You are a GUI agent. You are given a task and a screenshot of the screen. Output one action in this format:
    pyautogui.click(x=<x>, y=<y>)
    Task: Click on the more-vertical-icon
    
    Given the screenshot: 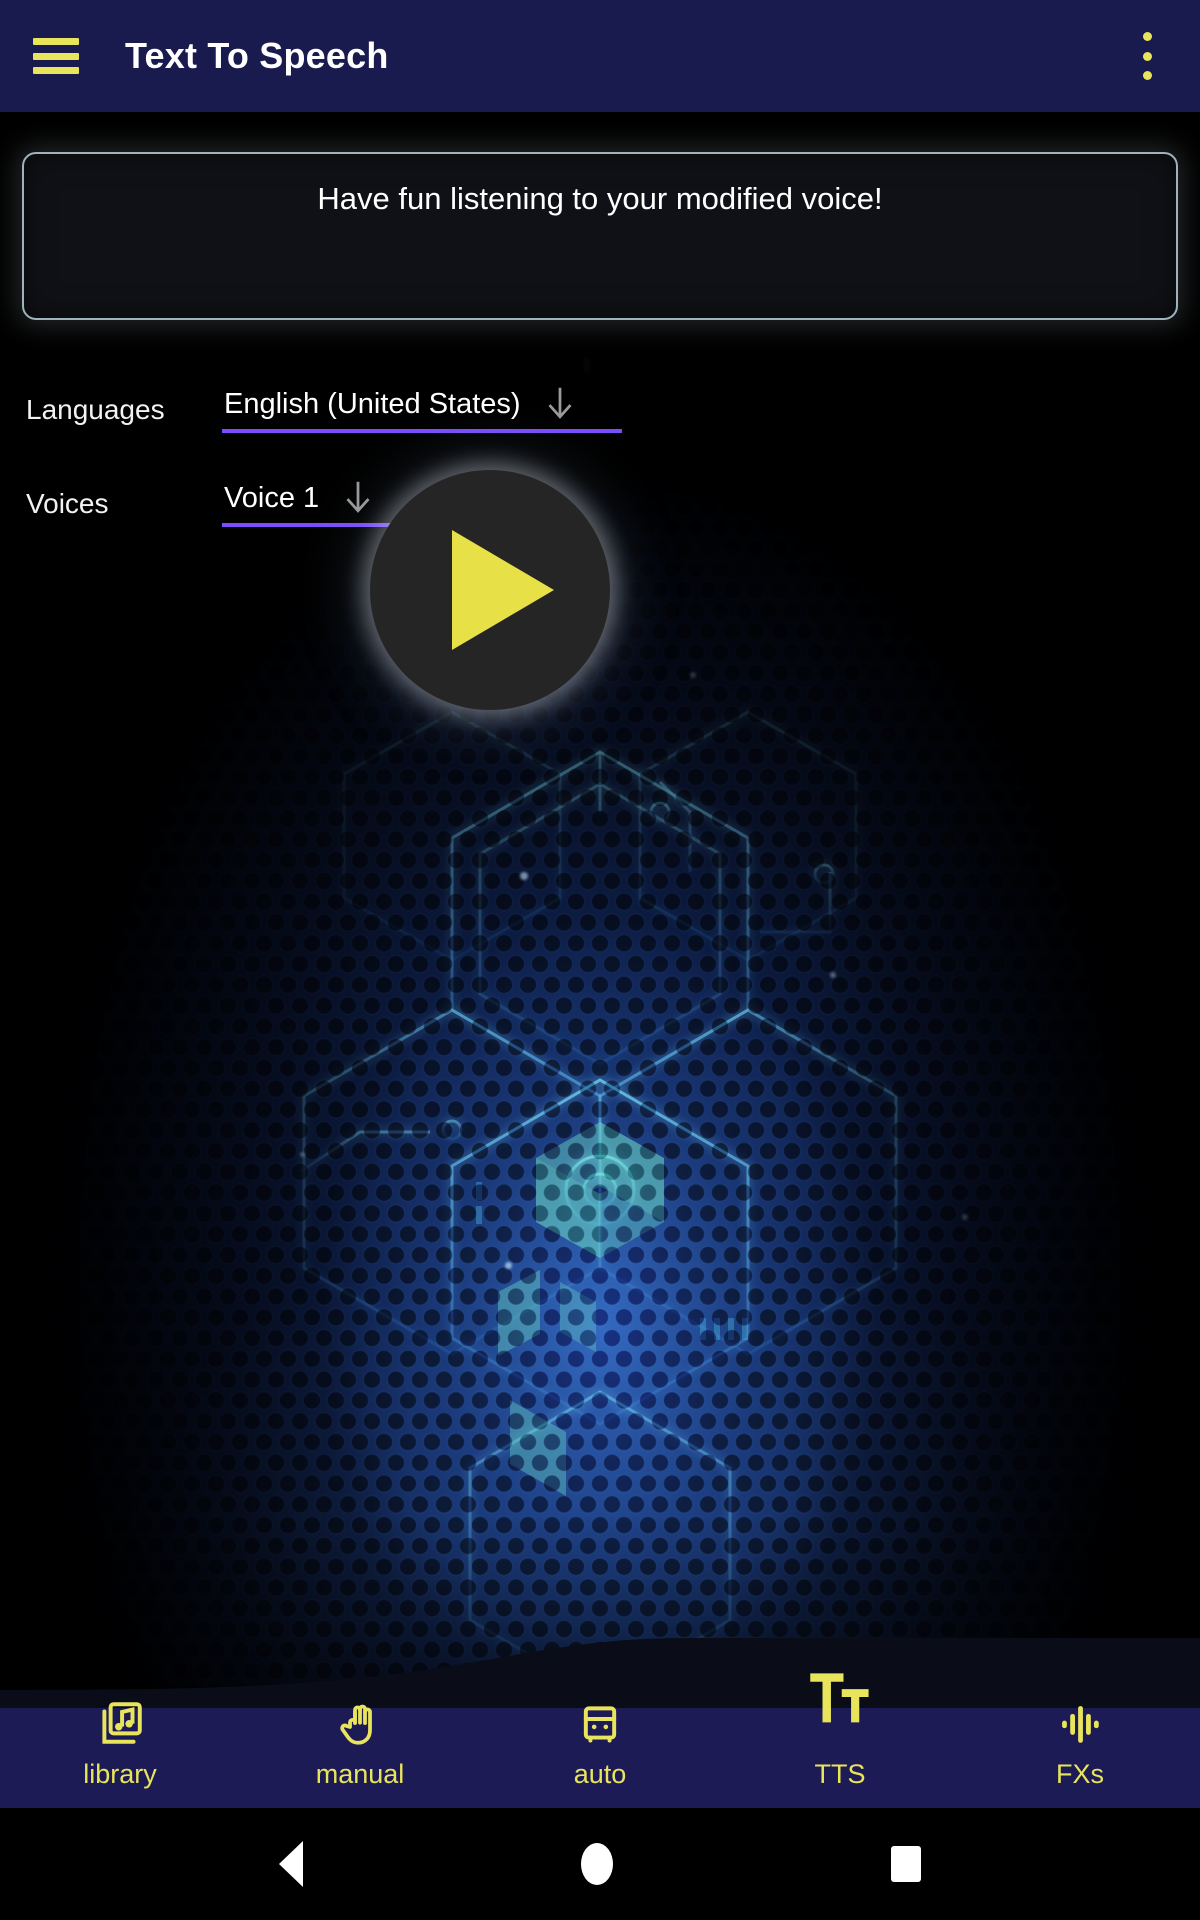 What is the action you would take?
    pyautogui.click(x=1147, y=56)
    